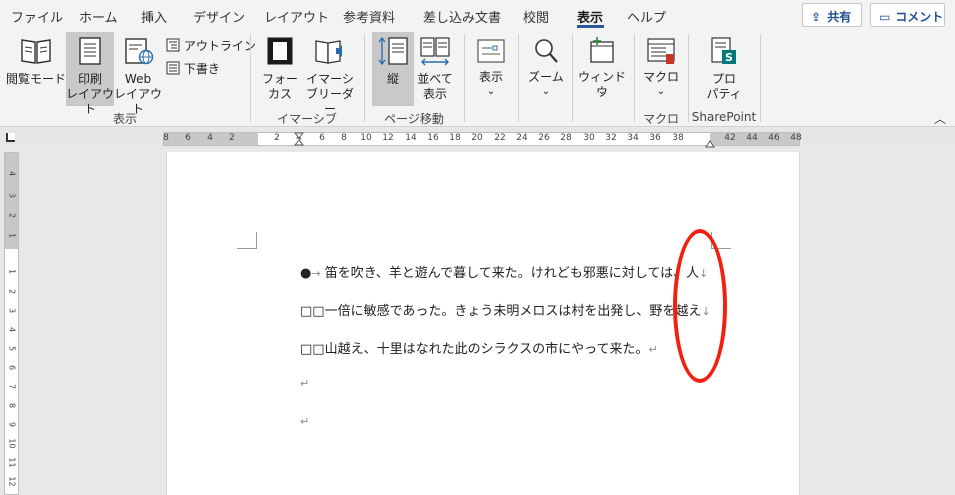 Image resolution: width=955 pixels, height=495 pixels. Describe the element at coordinates (885, 17) in the screenshot. I see `comment-icon: ▭` at that location.